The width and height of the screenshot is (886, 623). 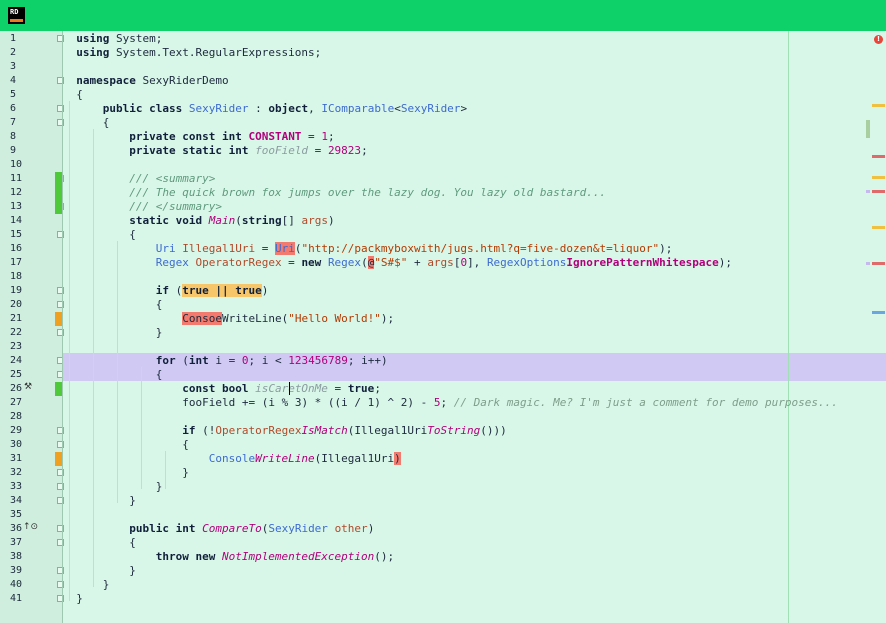 What do you see at coordinates (16, 346) in the screenshot?
I see `line-number: 23` at bounding box center [16, 346].